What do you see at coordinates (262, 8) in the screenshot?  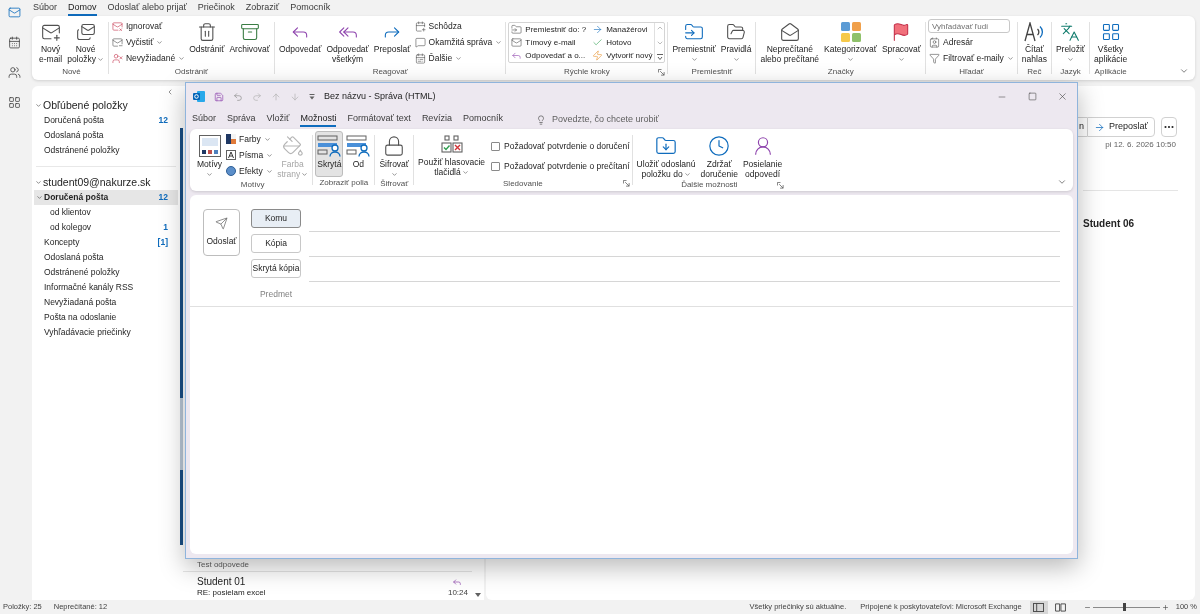 I see `ribbon-tab: Zobraziť` at bounding box center [262, 8].